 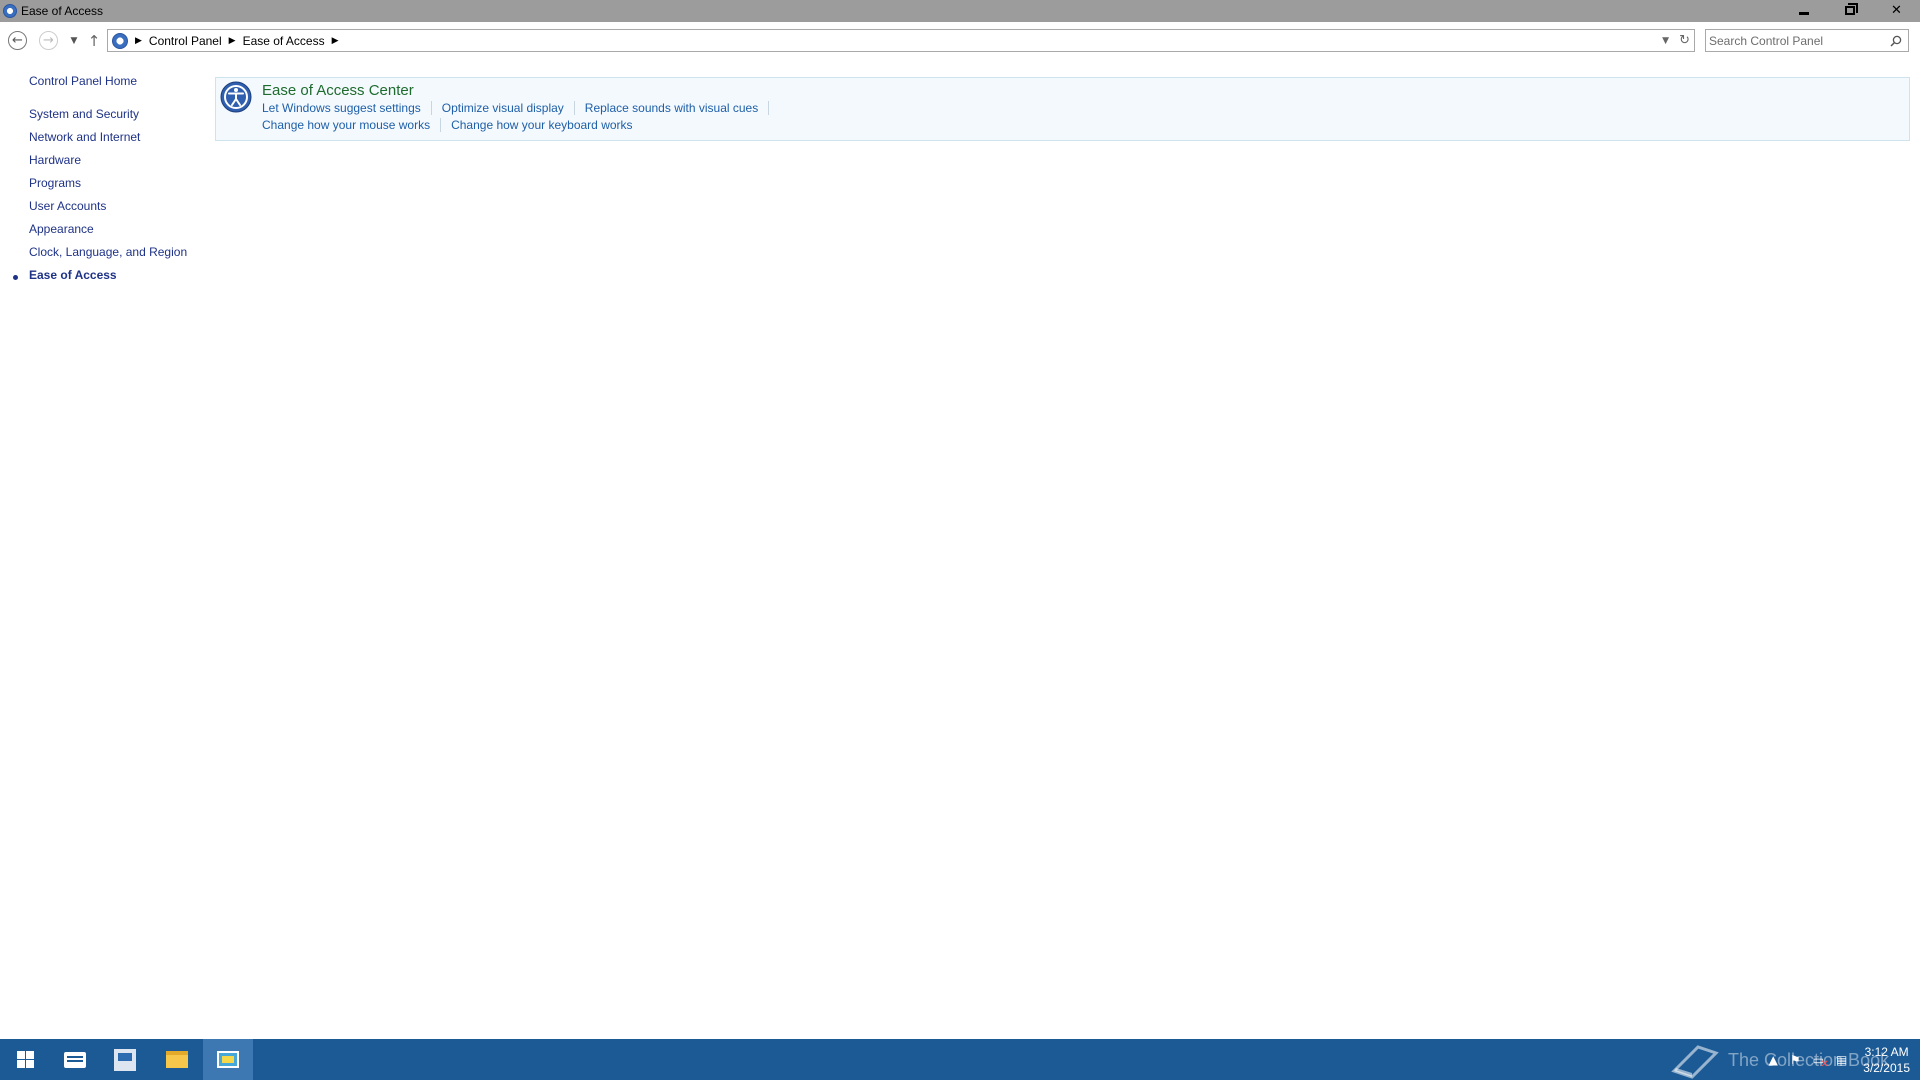 What do you see at coordinates (1886, 1067) in the screenshot?
I see `clock-date: 3/2/2015` at bounding box center [1886, 1067].